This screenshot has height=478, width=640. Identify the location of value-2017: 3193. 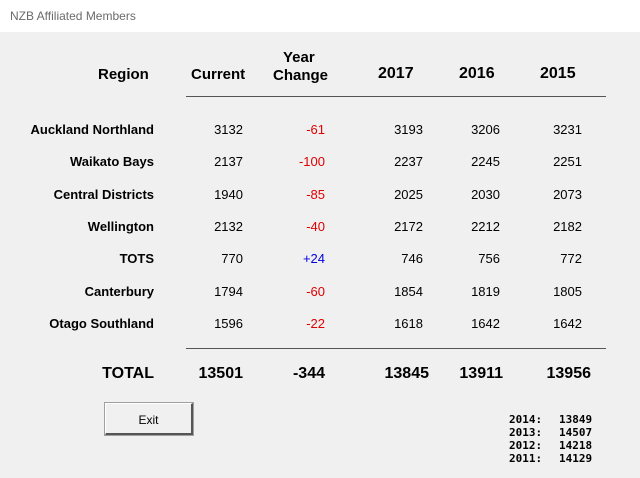
(408, 129).